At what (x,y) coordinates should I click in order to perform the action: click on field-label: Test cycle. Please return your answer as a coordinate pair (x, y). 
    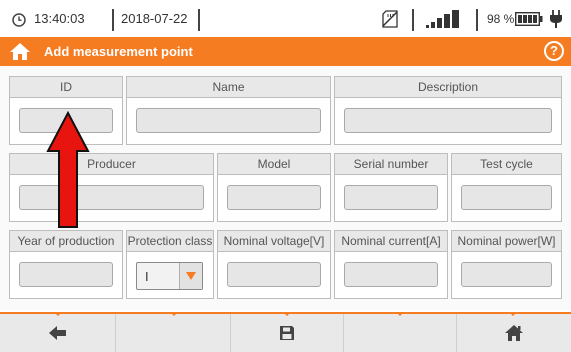
    Looking at the image, I should click on (506, 164).